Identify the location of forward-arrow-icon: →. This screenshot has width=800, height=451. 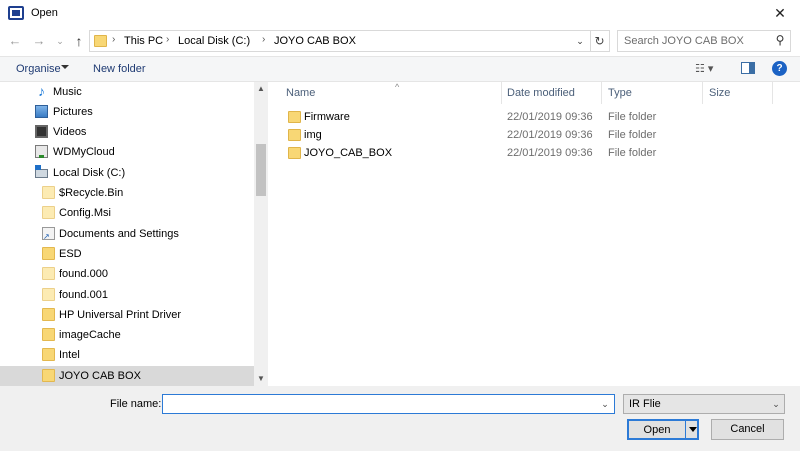
(39, 41).